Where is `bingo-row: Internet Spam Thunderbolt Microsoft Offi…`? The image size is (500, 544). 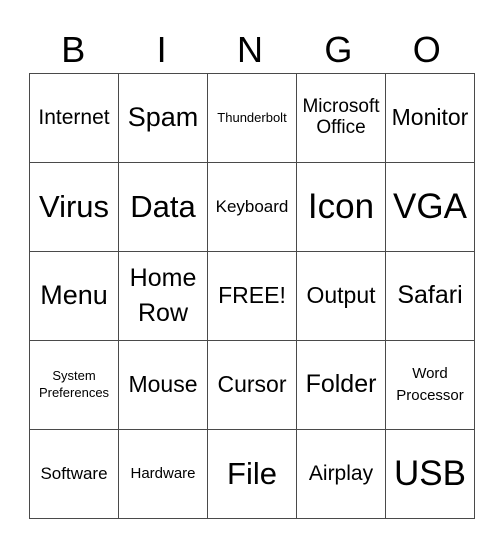 bingo-row: Internet Spam Thunderbolt Microsoft Offi… is located at coordinates (252, 118).